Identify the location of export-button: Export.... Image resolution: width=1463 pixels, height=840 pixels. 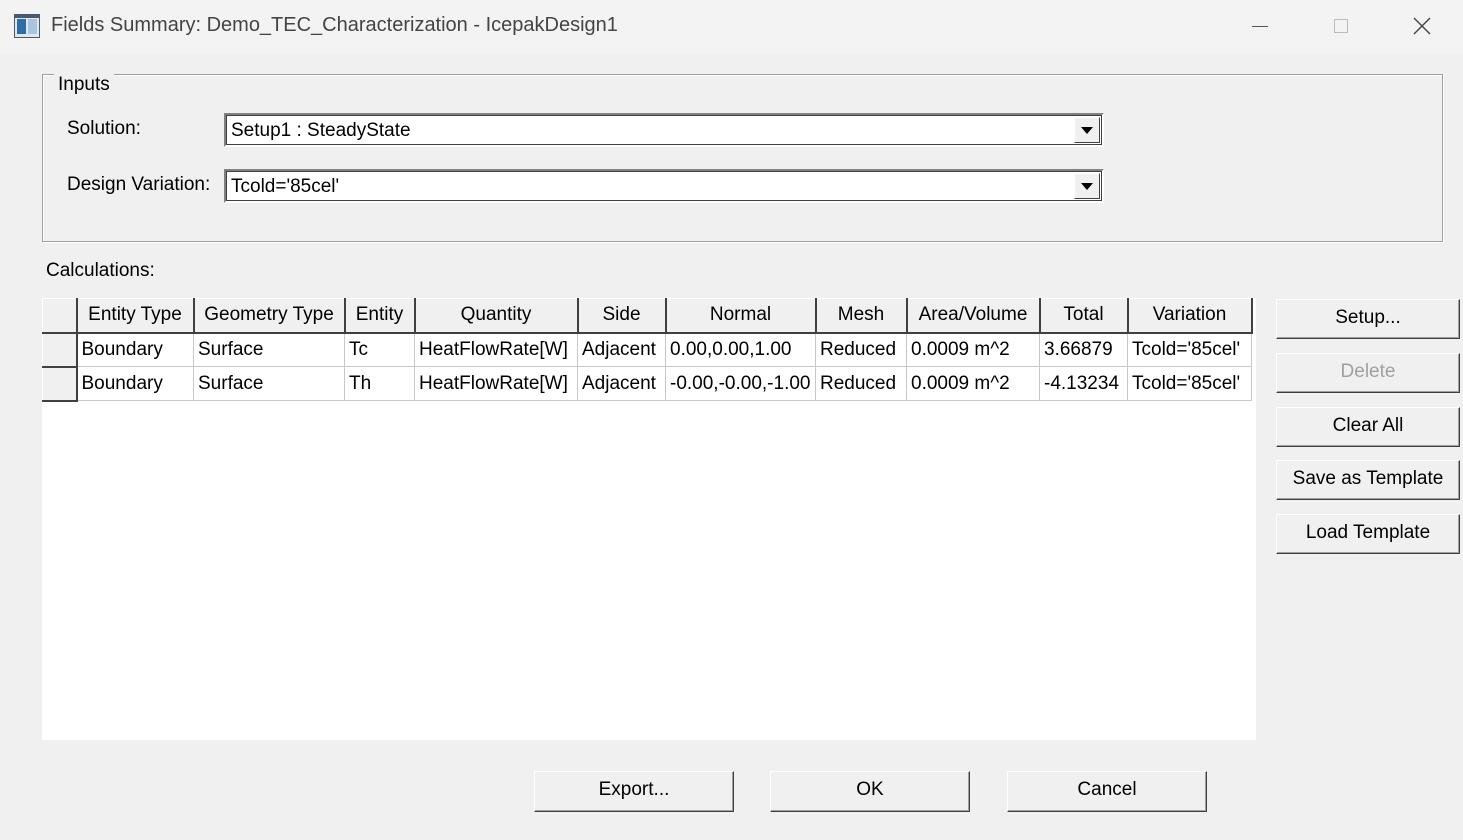
(634, 791).